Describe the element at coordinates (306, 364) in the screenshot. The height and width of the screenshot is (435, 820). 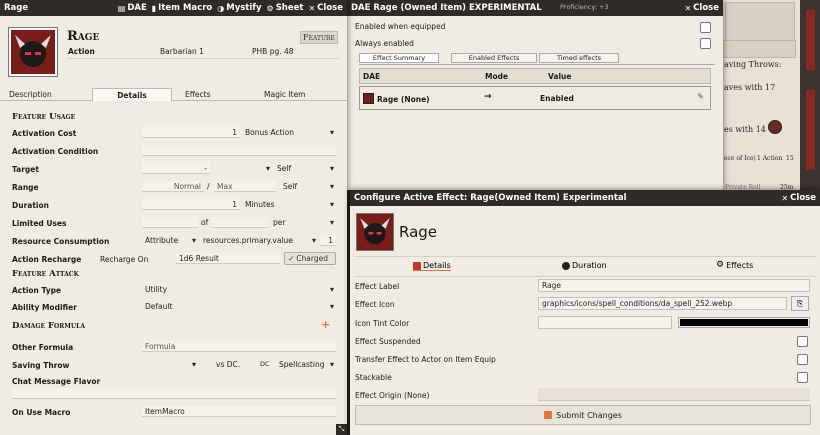
I see `save-scaling-select: Spellcasting` at that location.